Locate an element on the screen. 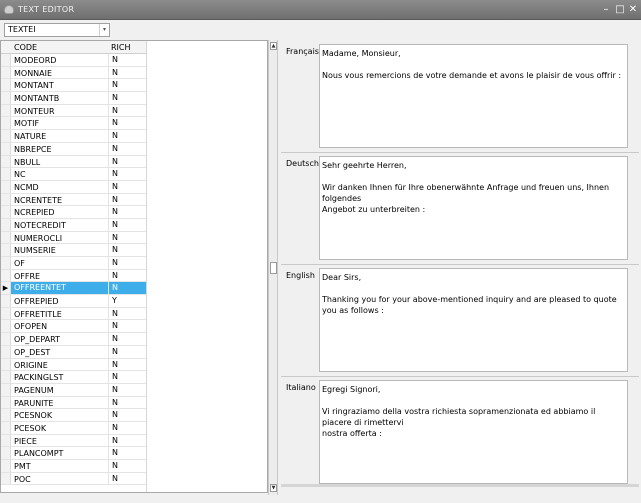 This screenshot has width=641, height=503. cell-code: PARUNITE is located at coordinates (33, 403).